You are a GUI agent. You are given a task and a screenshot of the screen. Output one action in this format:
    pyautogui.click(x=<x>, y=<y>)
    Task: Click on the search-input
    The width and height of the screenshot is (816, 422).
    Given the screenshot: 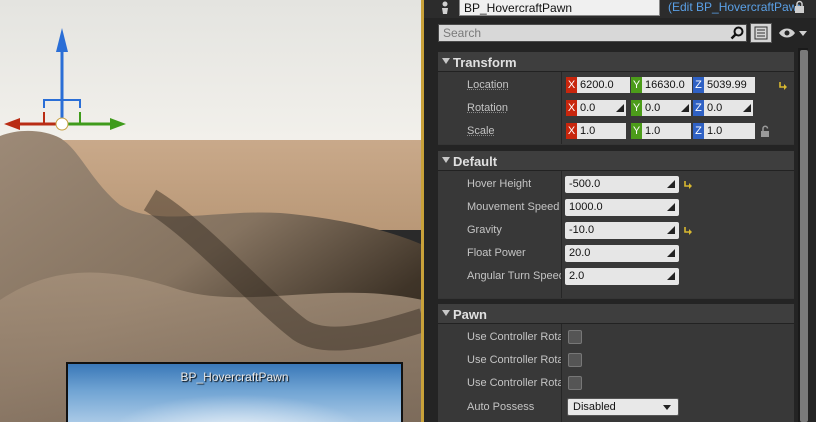 What is the action you would take?
    pyautogui.click(x=583, y=33)
    